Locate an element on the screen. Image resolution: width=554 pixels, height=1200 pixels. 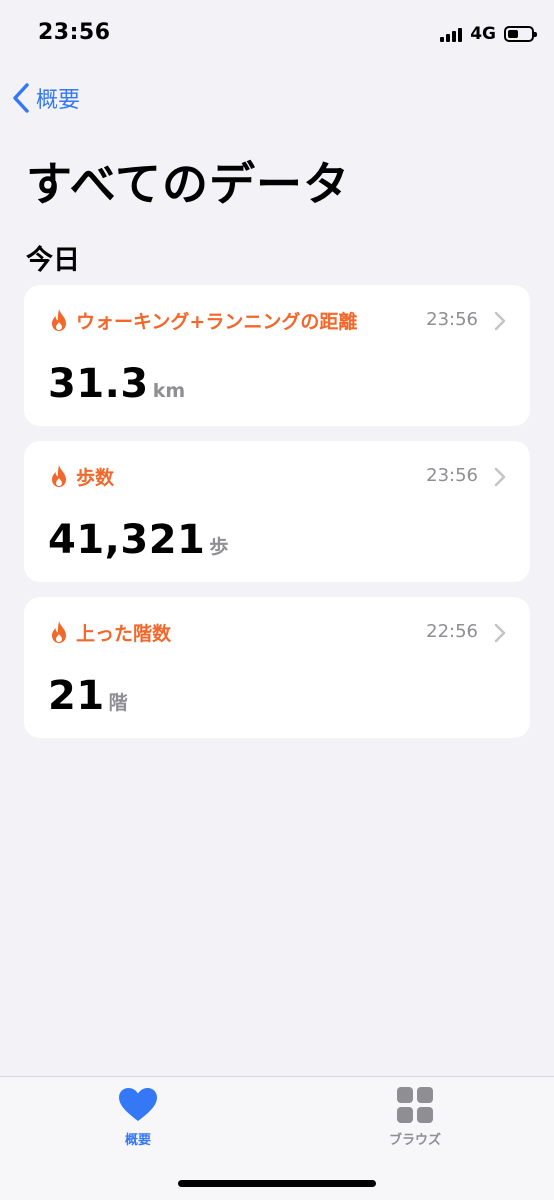
battery-level is located at coordinates (513, 34).